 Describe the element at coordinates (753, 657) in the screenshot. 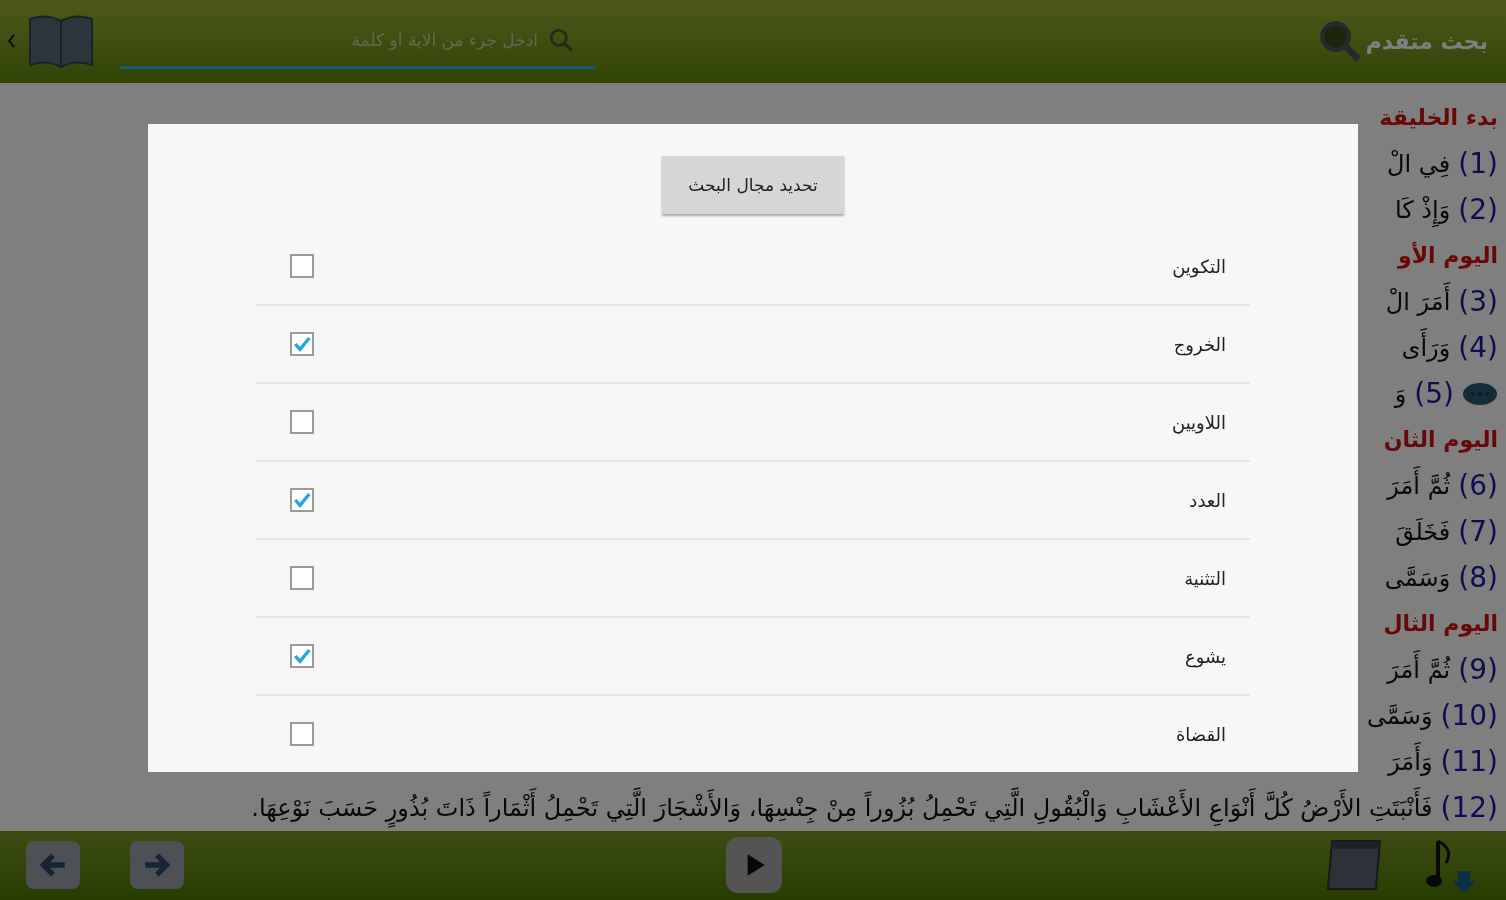

I see `book-row: يشوع` at that location.